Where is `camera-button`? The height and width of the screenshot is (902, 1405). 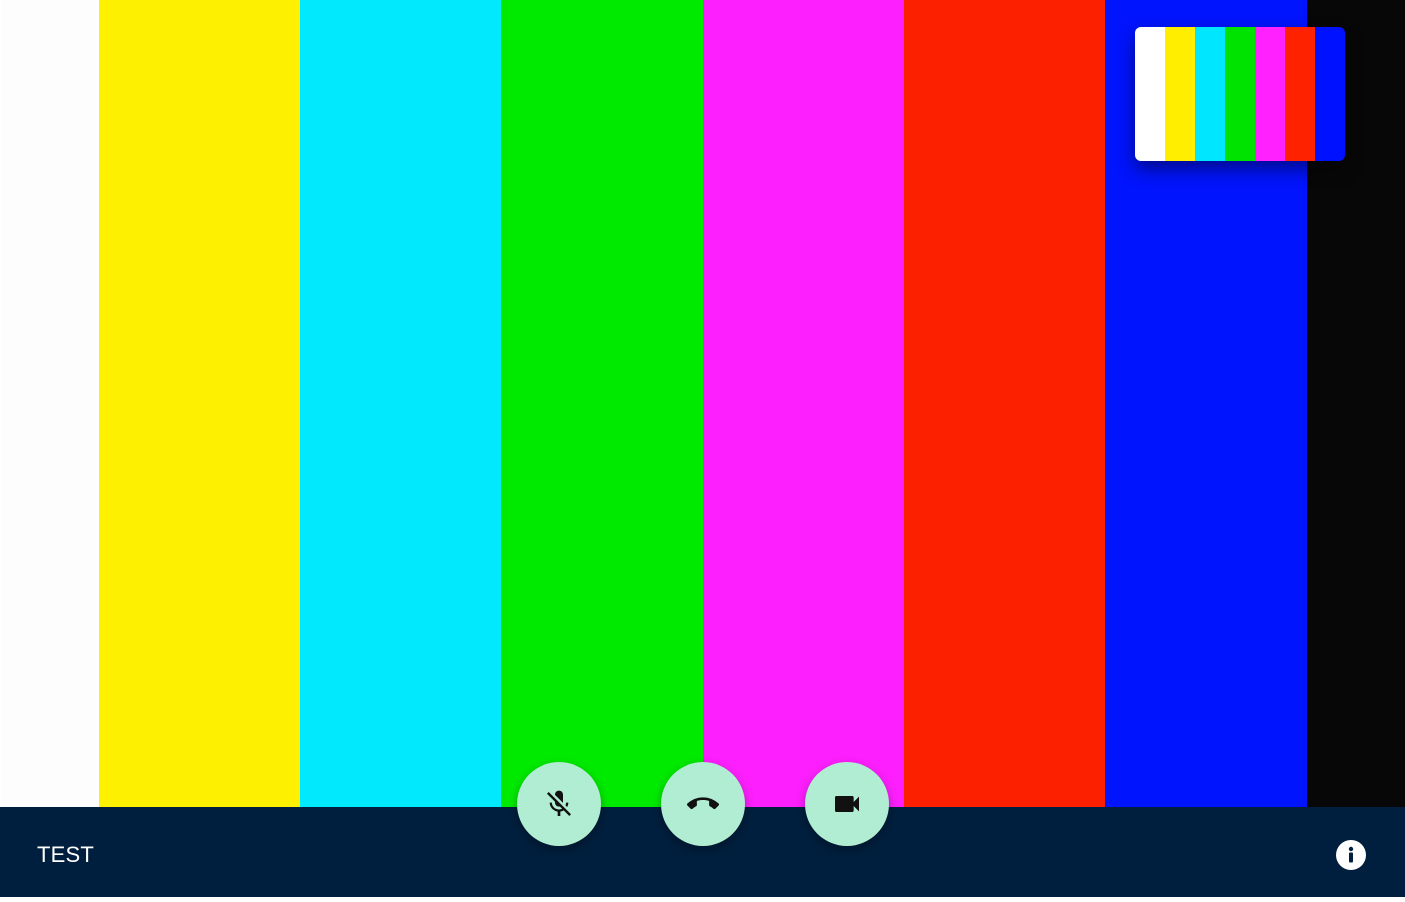
camera-button is located at coordinates (847, 804).